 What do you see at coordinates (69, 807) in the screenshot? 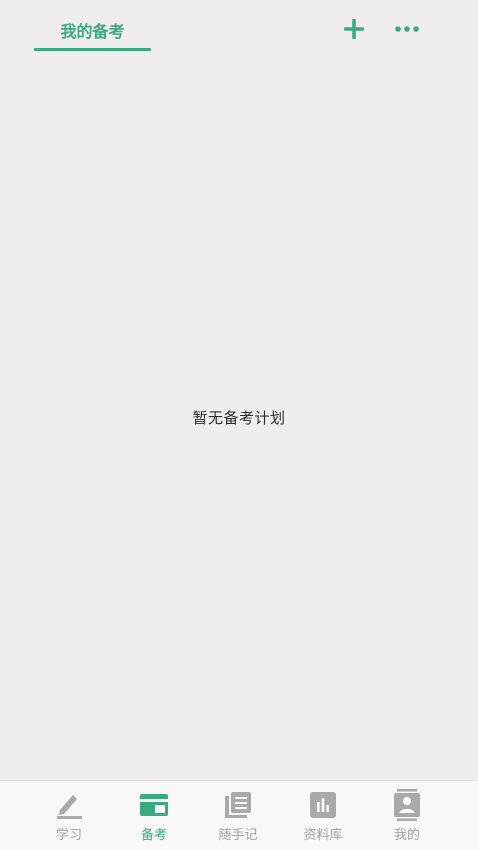
I see `pencil-icon` at bounding box center [69, 807].